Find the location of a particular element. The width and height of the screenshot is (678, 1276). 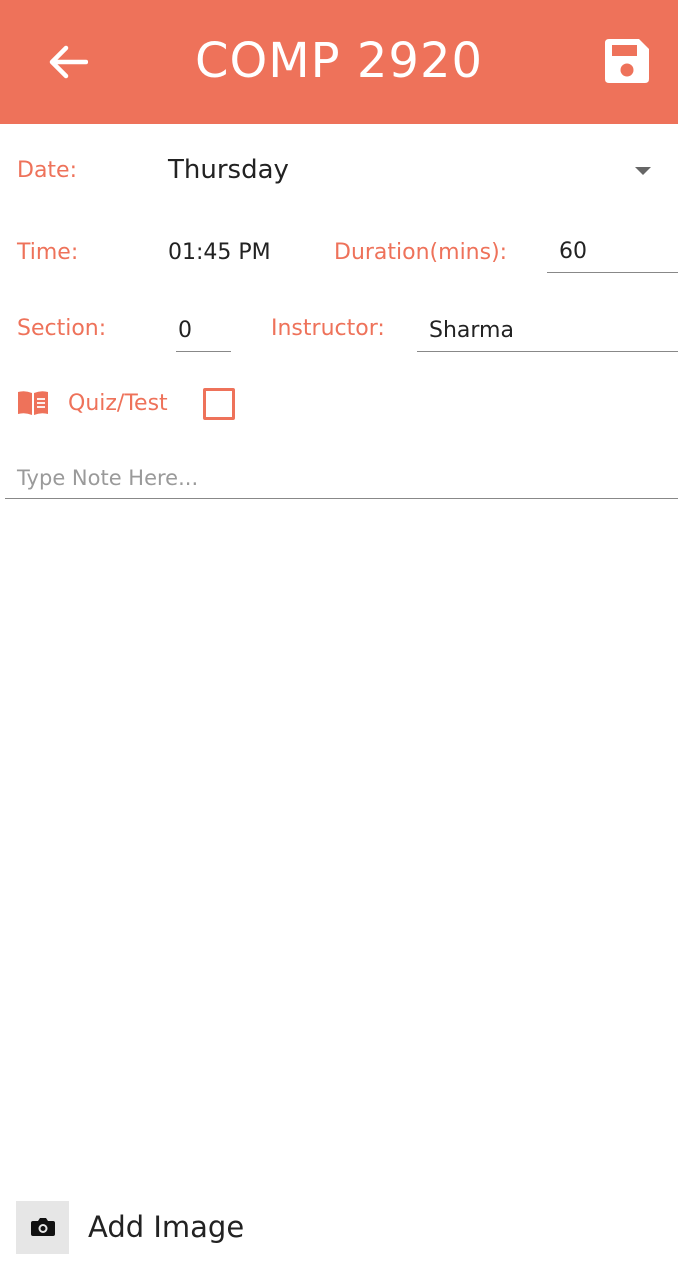

section-label: Section: is located at coordinates (62, 328).